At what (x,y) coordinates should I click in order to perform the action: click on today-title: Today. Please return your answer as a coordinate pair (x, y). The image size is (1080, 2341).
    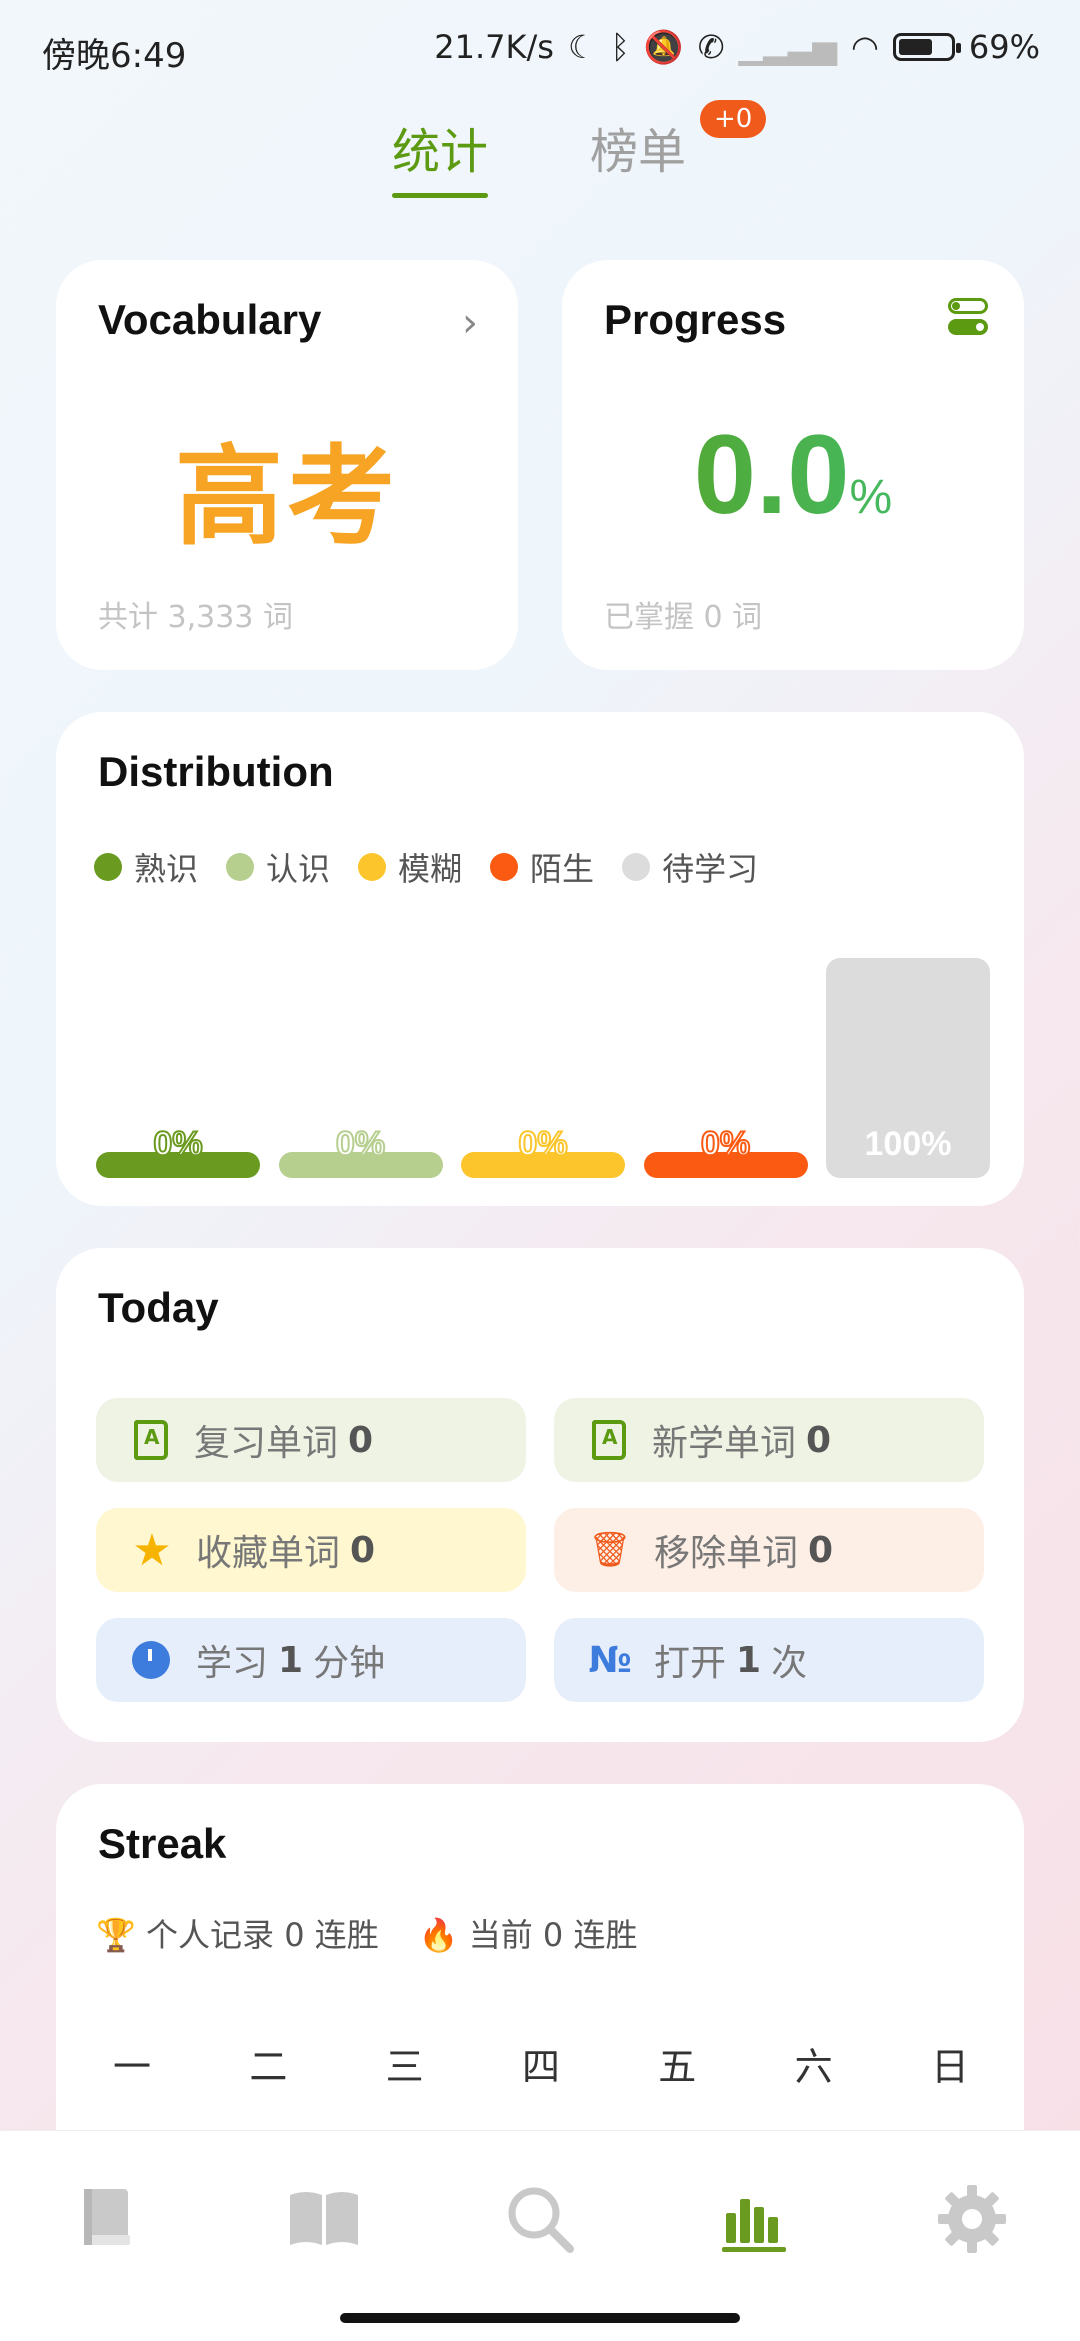
    Looking at the image, I should click on (158, 1307).